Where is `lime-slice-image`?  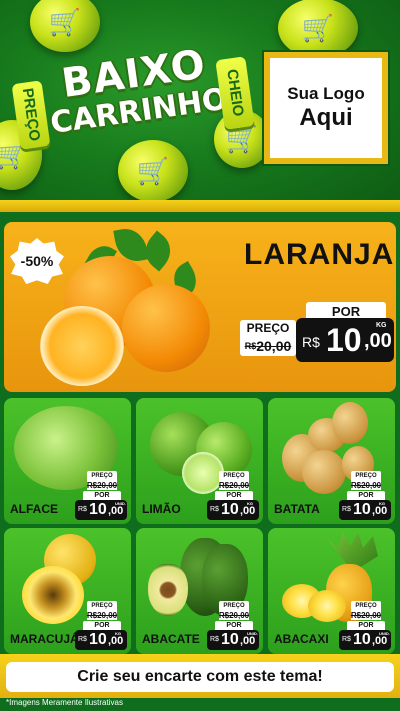
lime-slice-image is located at coordinates (203, 473).